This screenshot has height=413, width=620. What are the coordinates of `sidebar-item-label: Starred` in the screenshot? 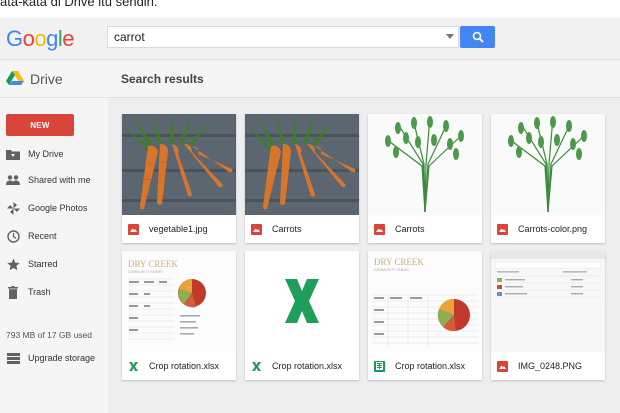 It's located at (43, 264).